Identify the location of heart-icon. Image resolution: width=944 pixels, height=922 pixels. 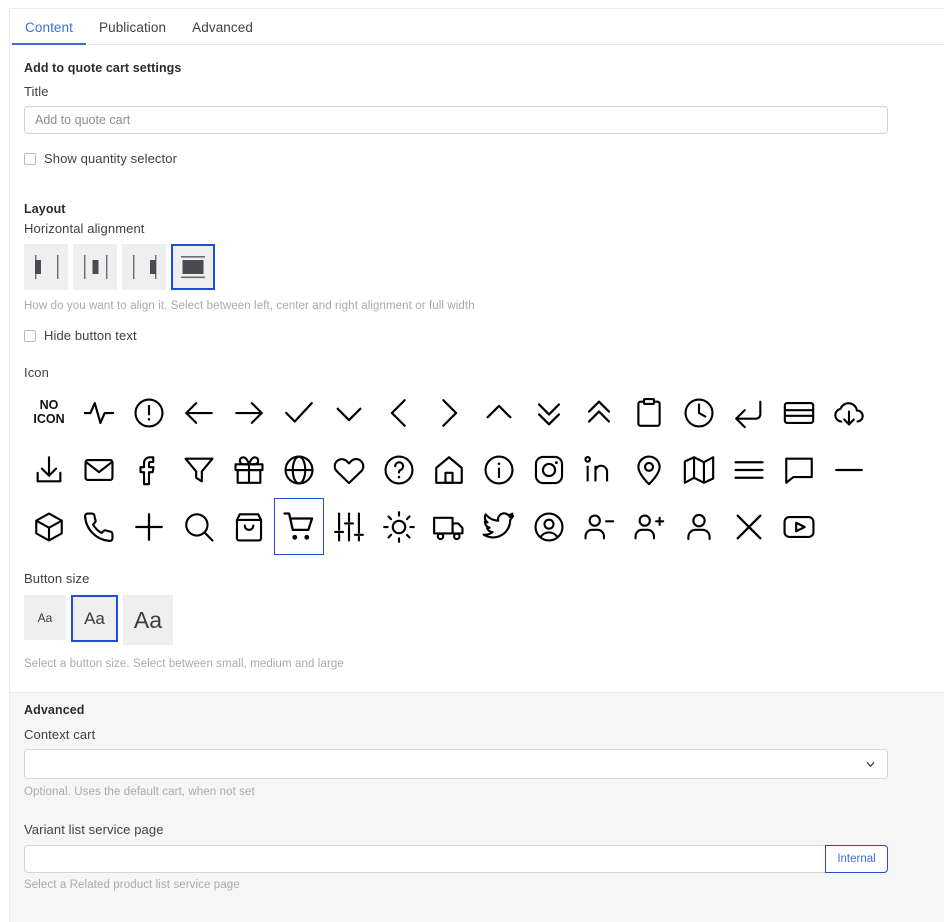
(349, 470).